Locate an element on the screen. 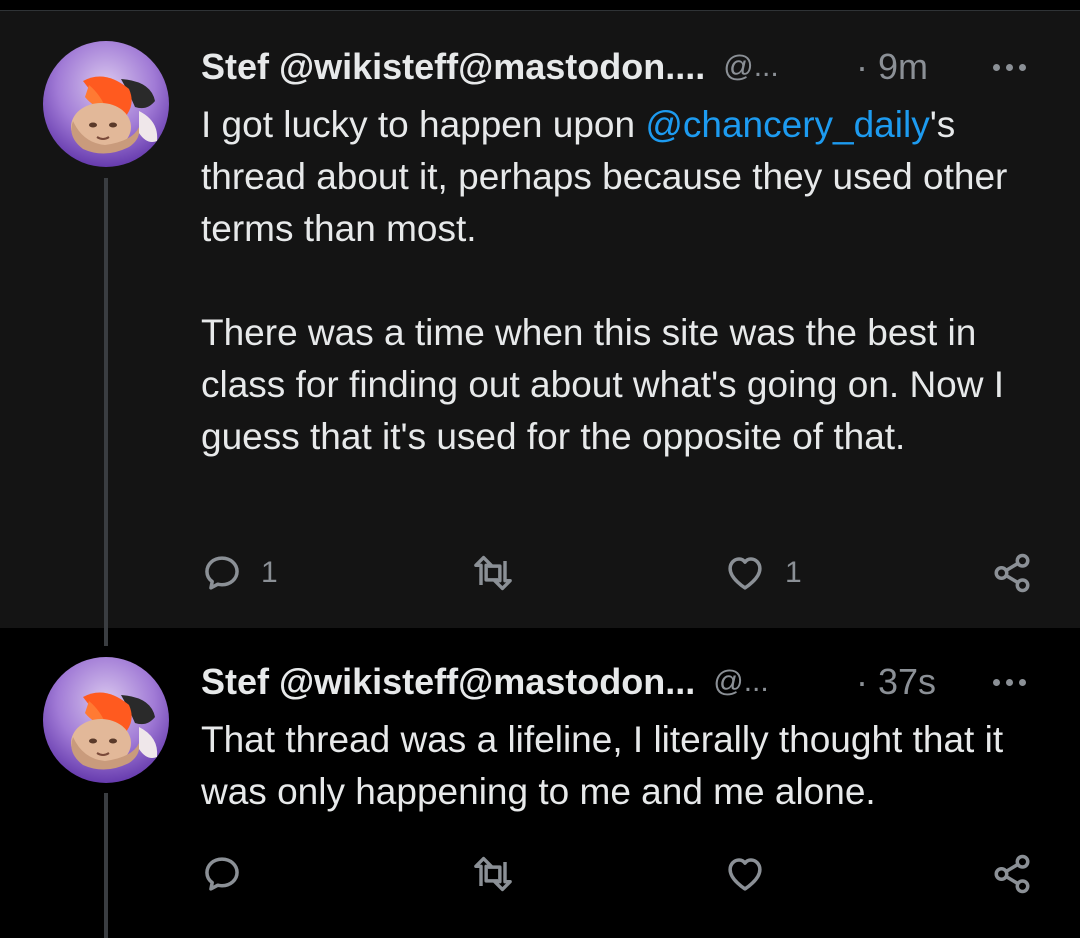 This screenshot has height=938, width=1080. like-button: 1 is located at coordinates (762, 573).